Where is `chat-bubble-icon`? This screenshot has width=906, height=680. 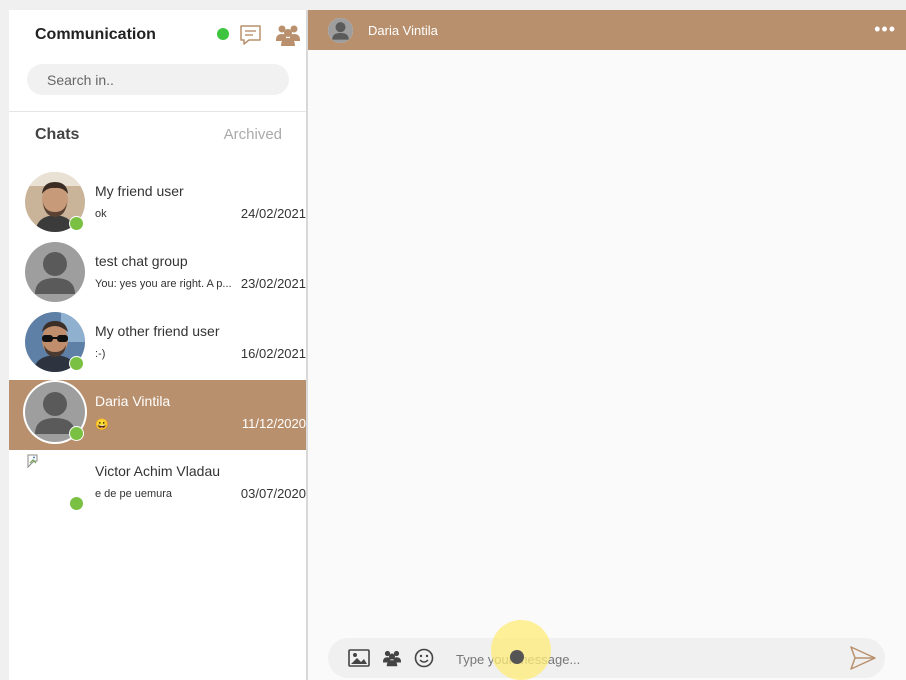
chat-bubble-icon is located at coordinates (251, 37).